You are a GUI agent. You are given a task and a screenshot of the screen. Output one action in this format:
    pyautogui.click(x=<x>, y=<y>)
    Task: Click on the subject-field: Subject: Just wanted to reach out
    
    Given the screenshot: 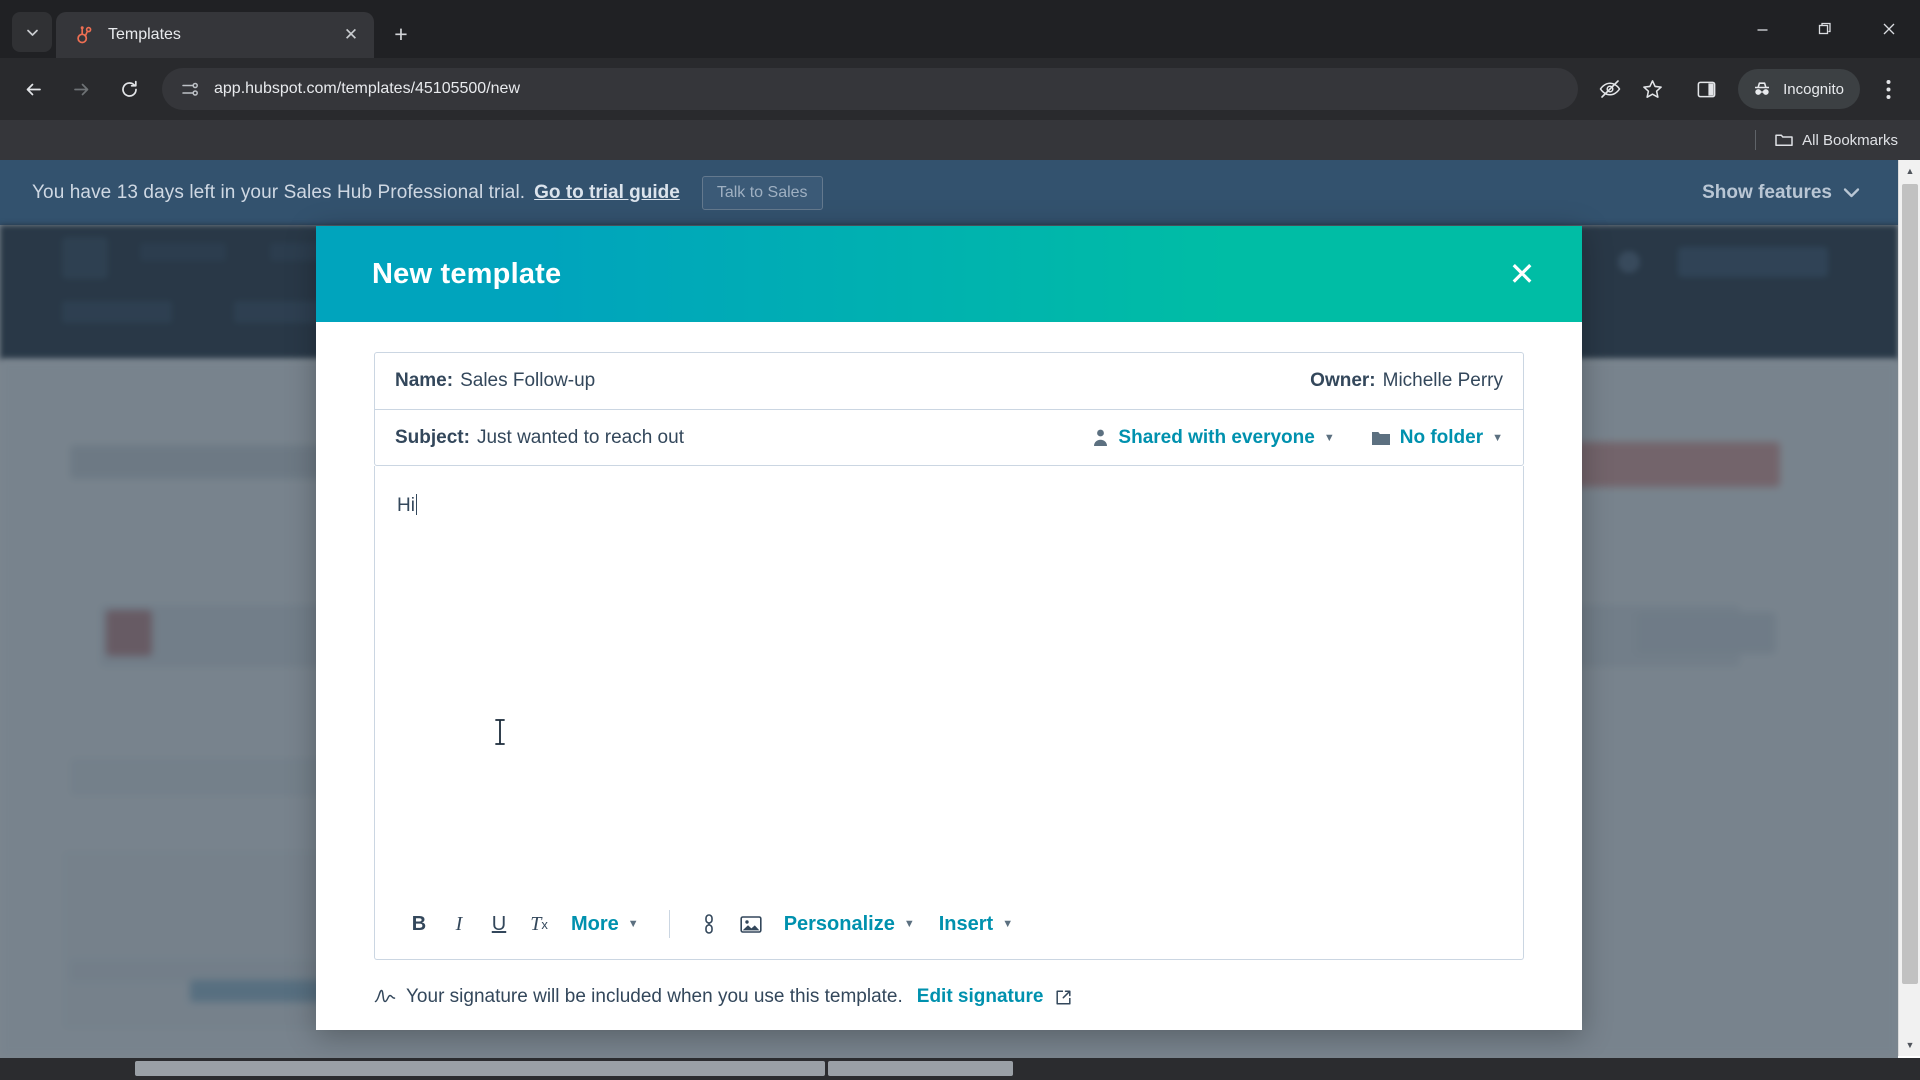 What is the action you would take?
    pyautogui.click(x=539, y=438)
    